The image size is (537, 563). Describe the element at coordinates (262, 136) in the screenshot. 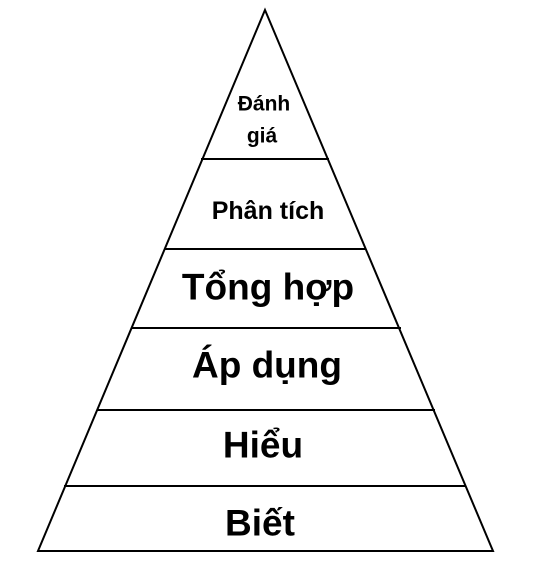

I see `level-evaluate-line-2: giá` at that location.